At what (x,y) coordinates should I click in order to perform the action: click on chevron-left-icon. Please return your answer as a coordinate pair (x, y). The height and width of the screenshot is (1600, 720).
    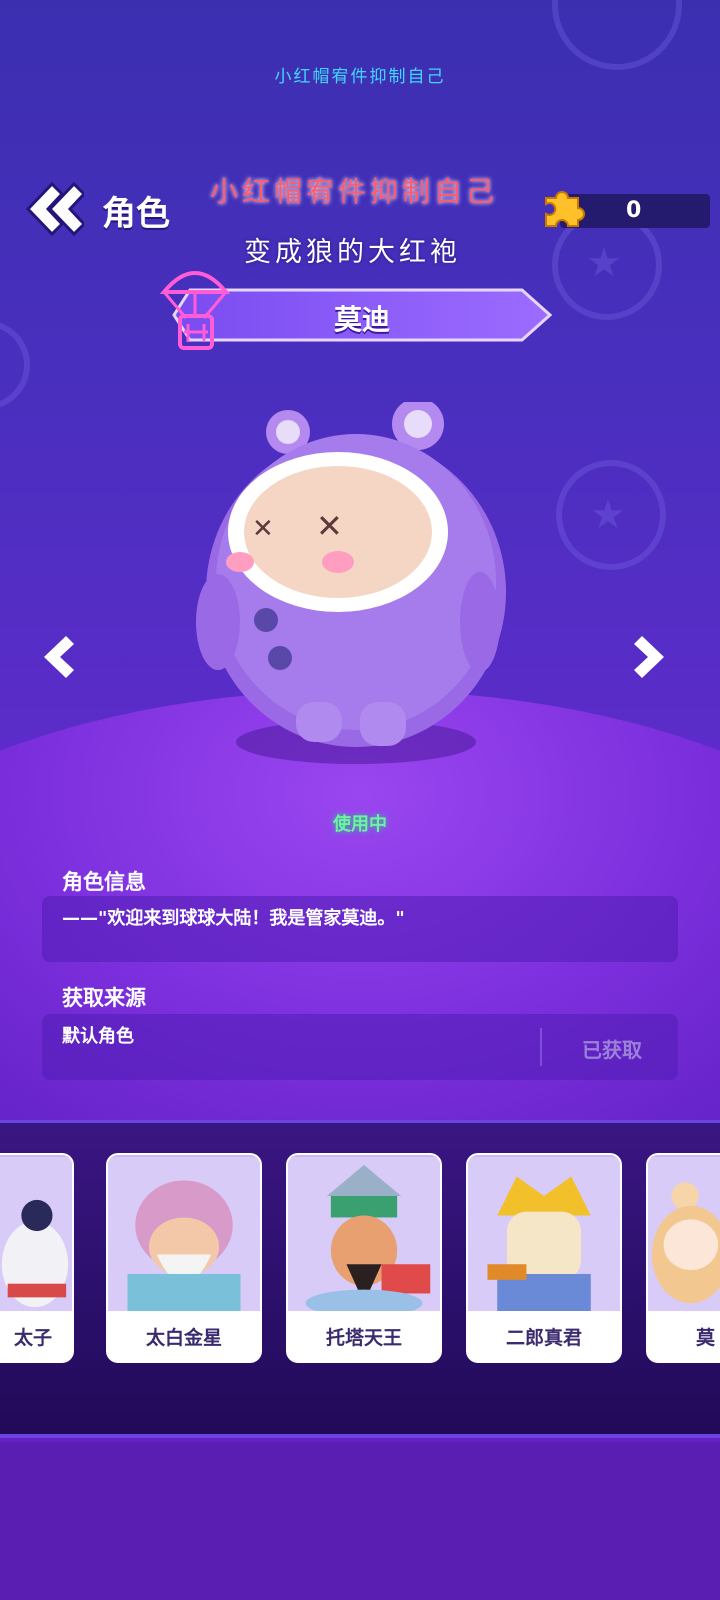
    Looking at the image, I should click on (59, 657).